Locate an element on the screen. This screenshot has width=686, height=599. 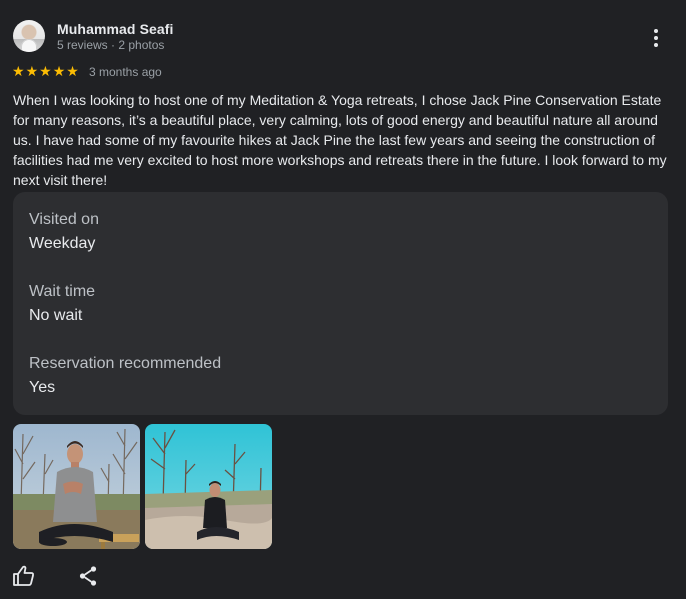
more-vert-icon is located at coordinates (656, 38).